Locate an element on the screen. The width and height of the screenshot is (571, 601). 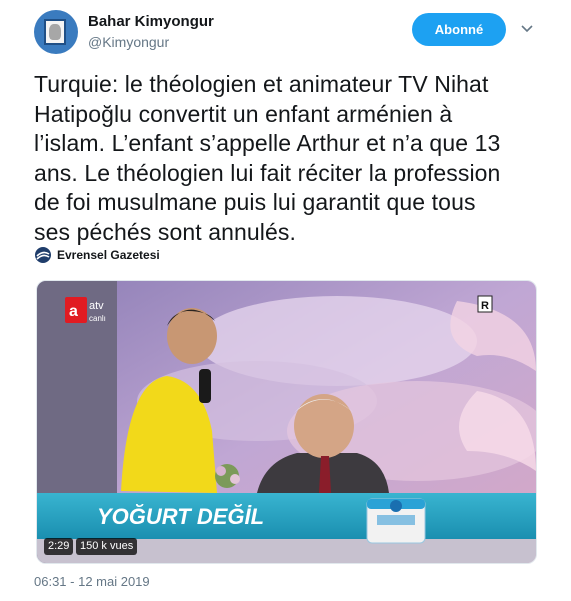
video-duration: 2:29 is located at coordinates (59, 546).